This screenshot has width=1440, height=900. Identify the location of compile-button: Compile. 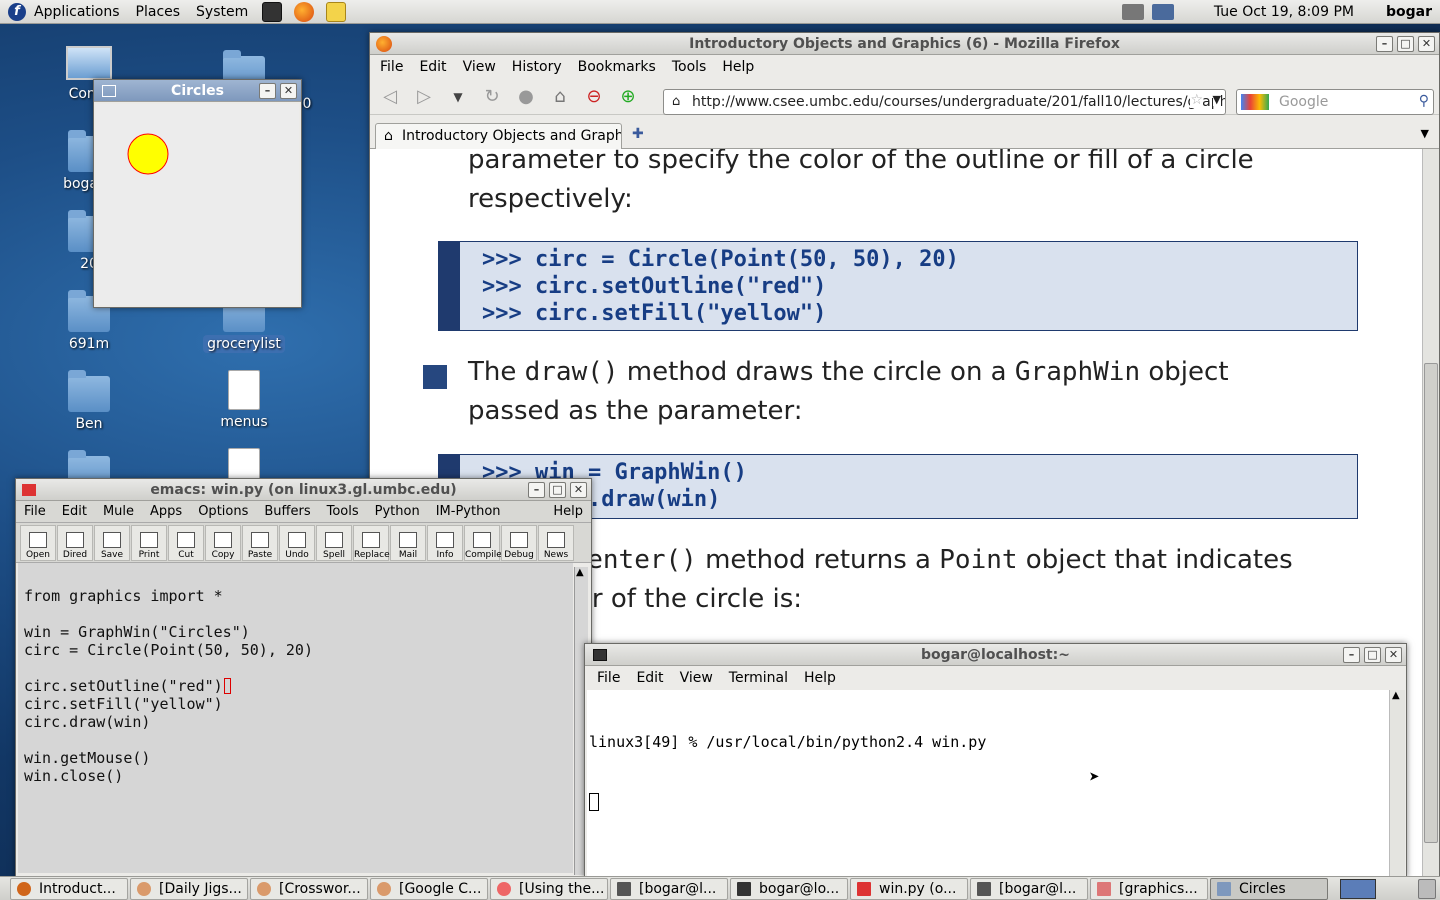
(483, 543).